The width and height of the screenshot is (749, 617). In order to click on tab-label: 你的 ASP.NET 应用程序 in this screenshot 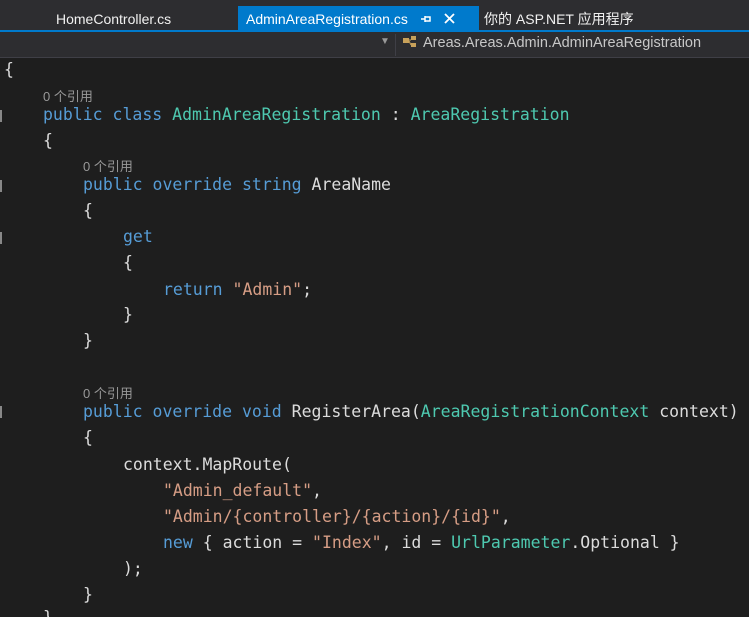, I will do `click(559, 19)`.